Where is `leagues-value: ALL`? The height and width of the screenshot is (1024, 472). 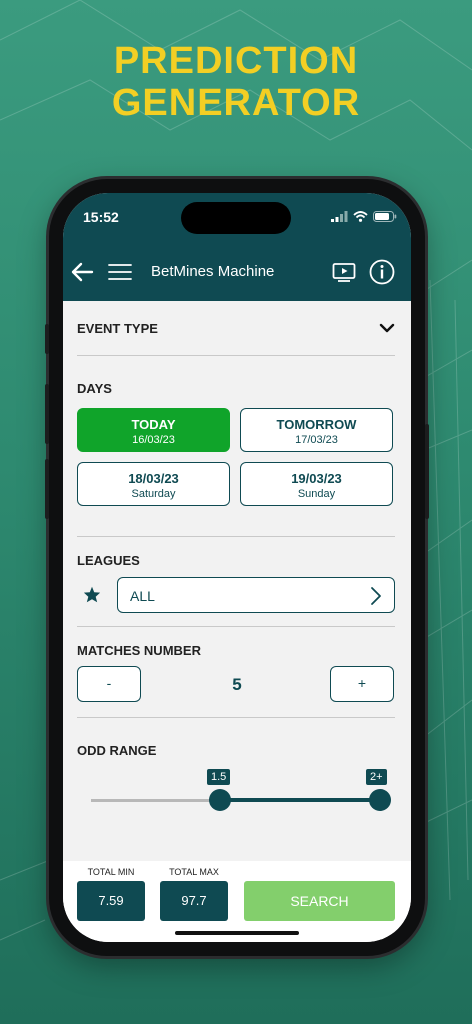
leagues-value: ALL is located at coordinates (142, 596).